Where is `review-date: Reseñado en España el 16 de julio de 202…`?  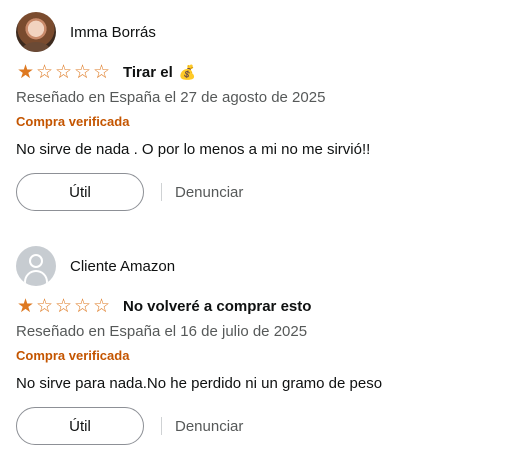
review-date: Reseñado en España el 16 de julio de 202… is located at coordinates (162, 331).